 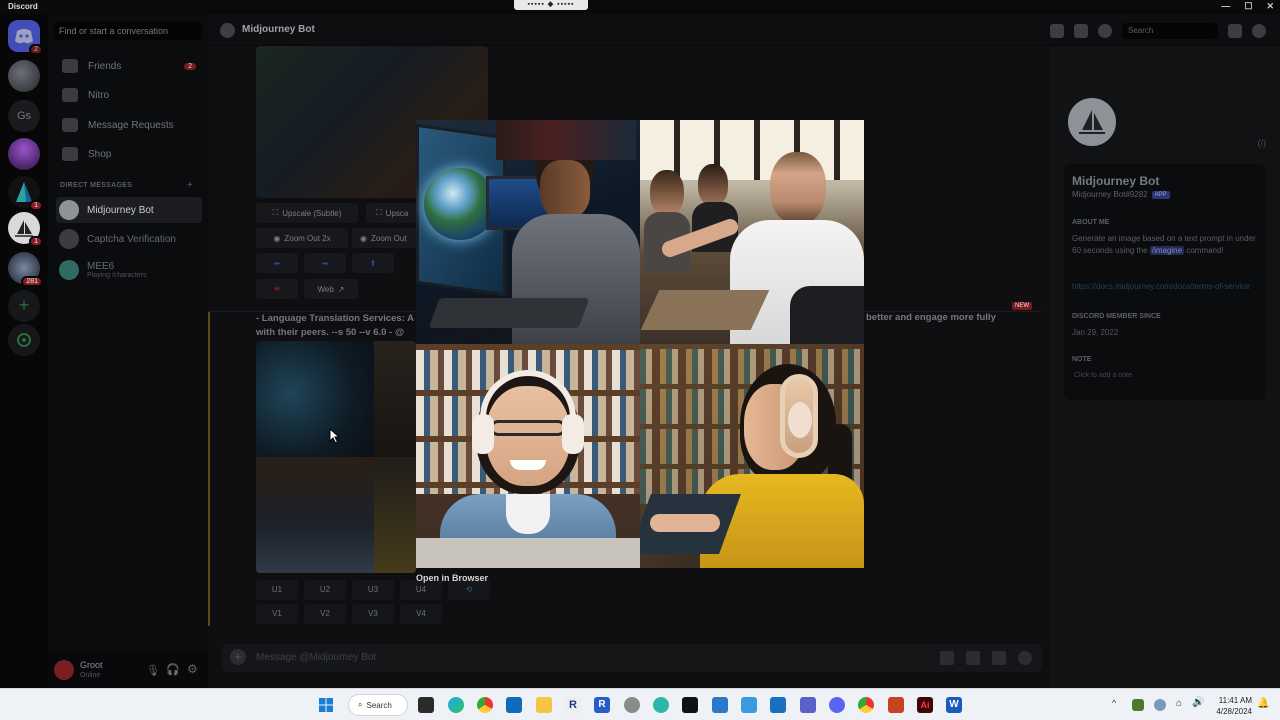 I want to click on gif-icon, so click(x=973, y=658).